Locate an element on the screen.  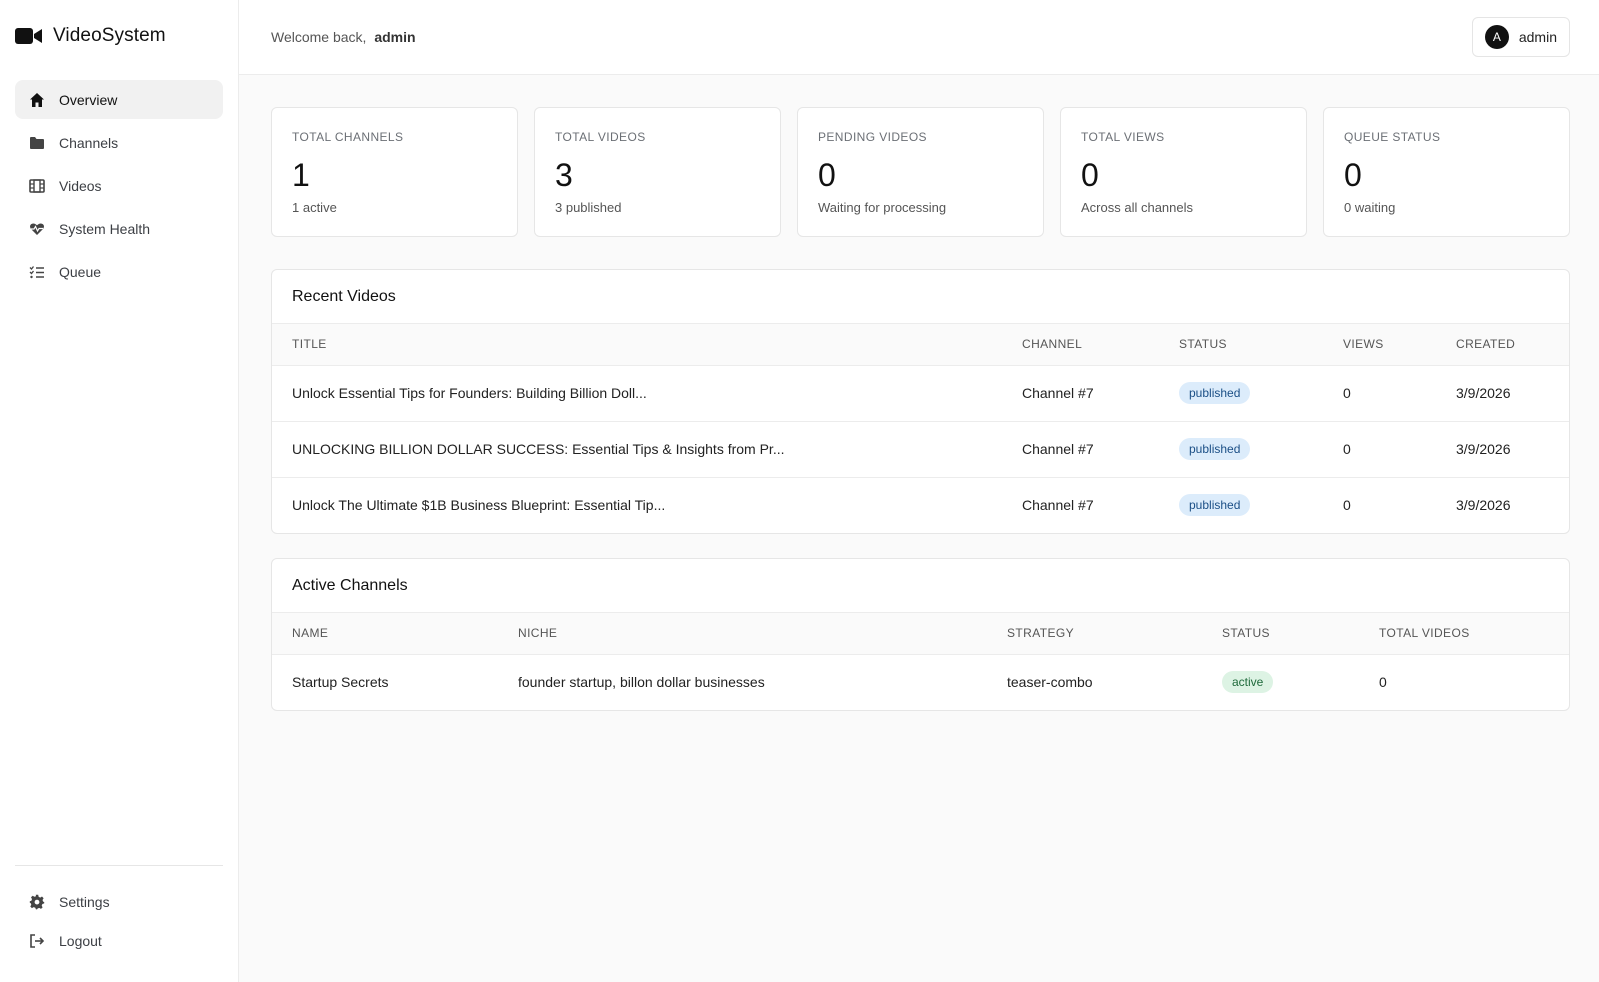
logout-icon is located at coordinates (37, 941).